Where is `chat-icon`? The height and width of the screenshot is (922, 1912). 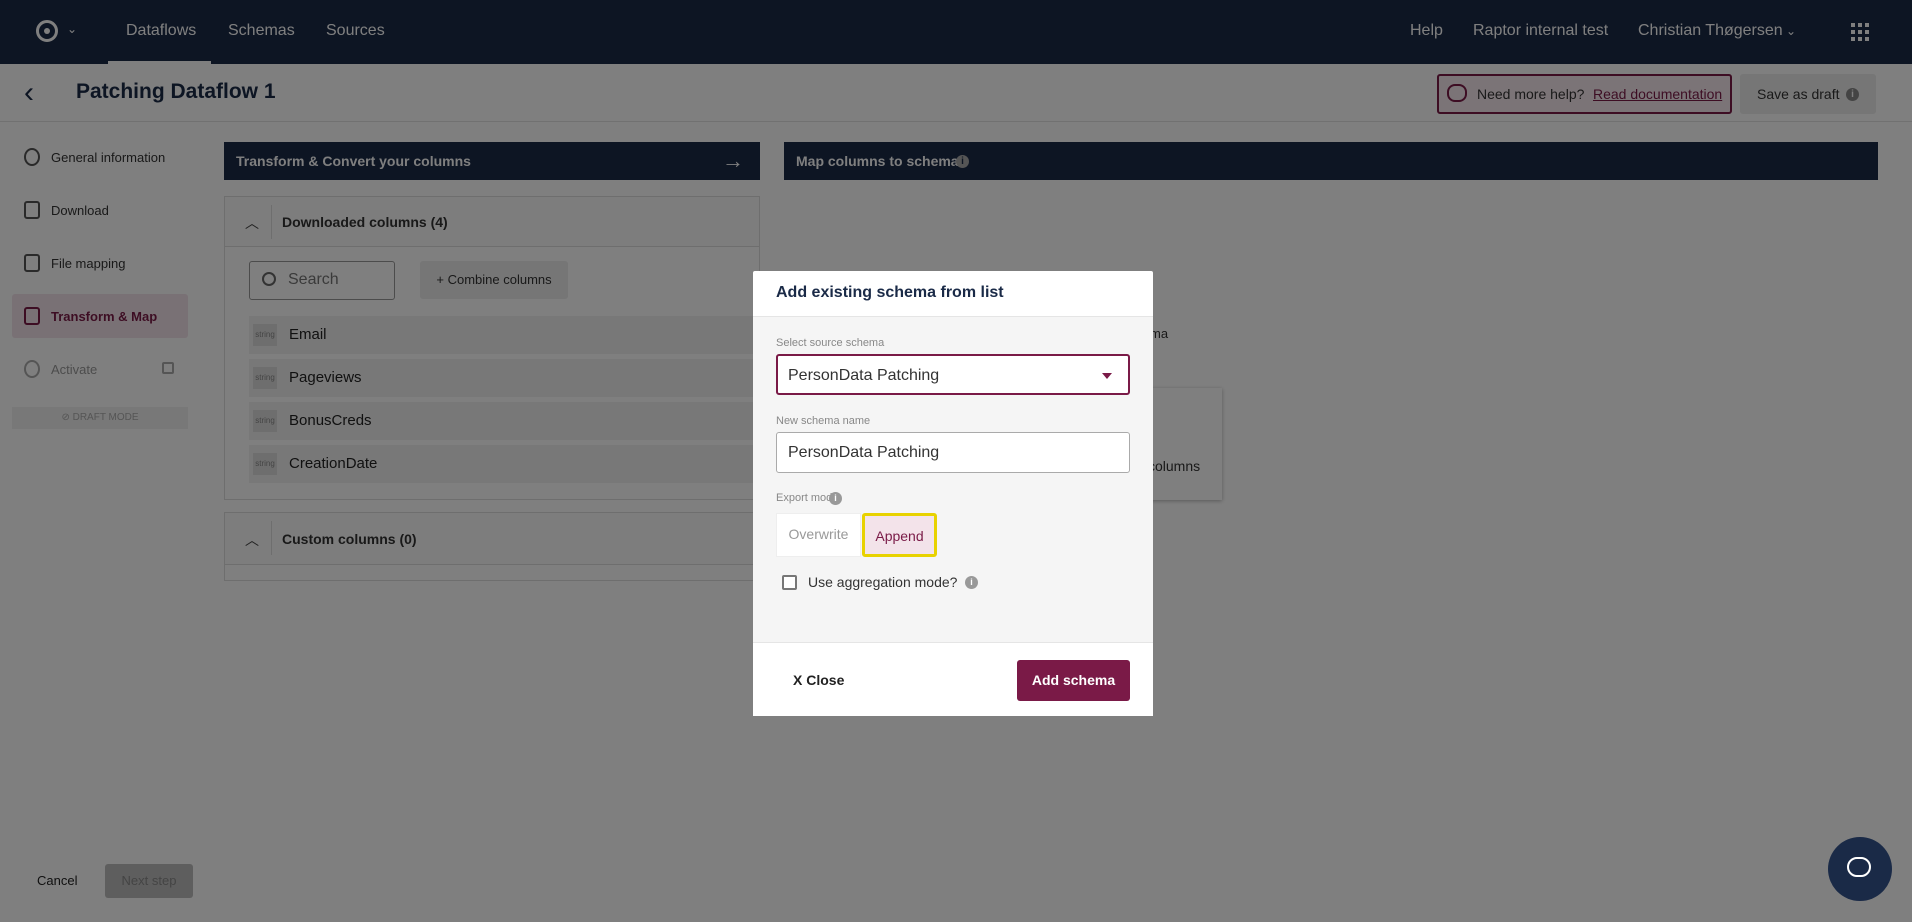
chat-icon is located at coordinates (1859, 867).